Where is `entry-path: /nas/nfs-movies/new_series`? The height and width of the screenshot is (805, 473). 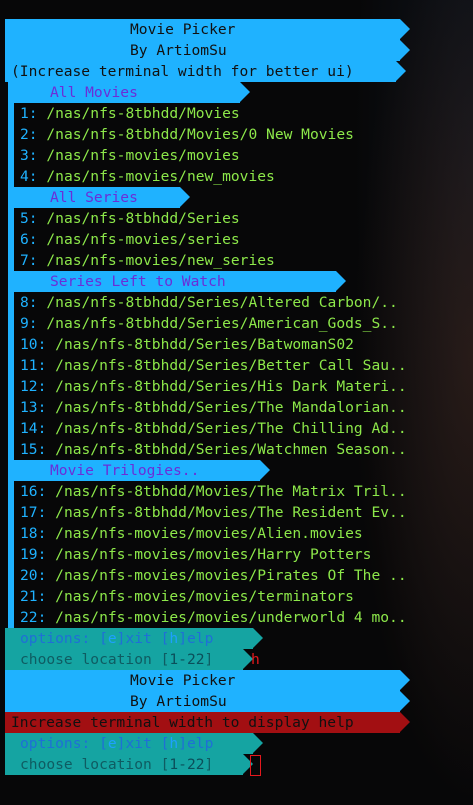
entry-path: /nas/nfs-movies/new_series is located at coordinates (160, 260).